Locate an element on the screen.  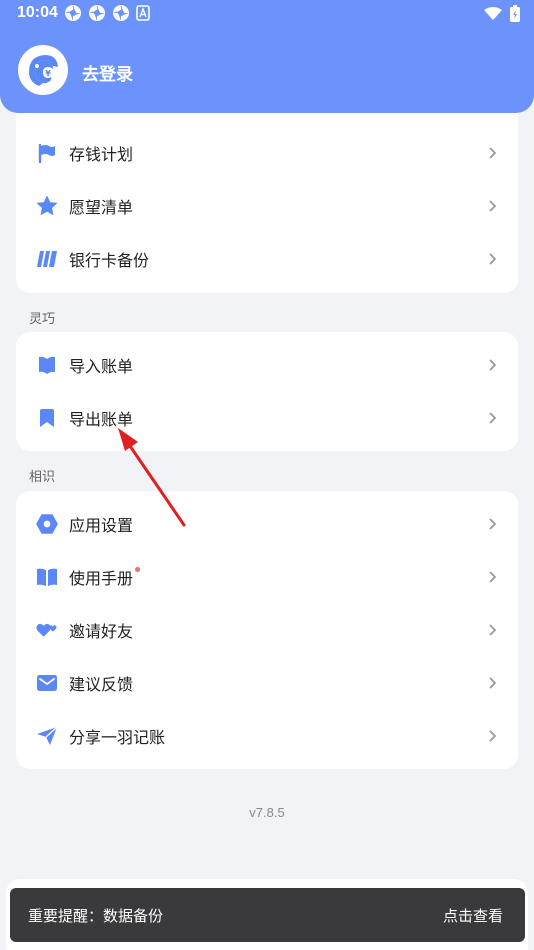
flag-icon is located at coordinates (47, 153).